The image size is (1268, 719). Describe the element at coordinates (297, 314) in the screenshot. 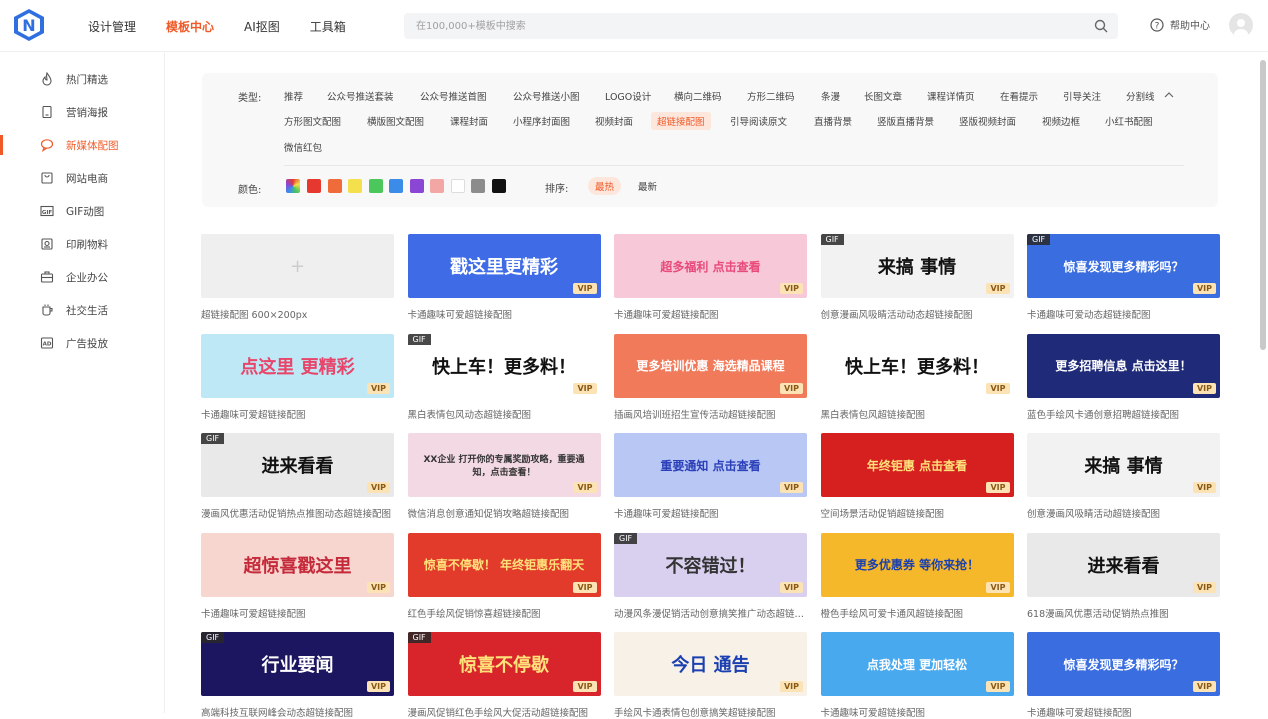

I see `card-caption: 超链接配图 600×200px` at that location.